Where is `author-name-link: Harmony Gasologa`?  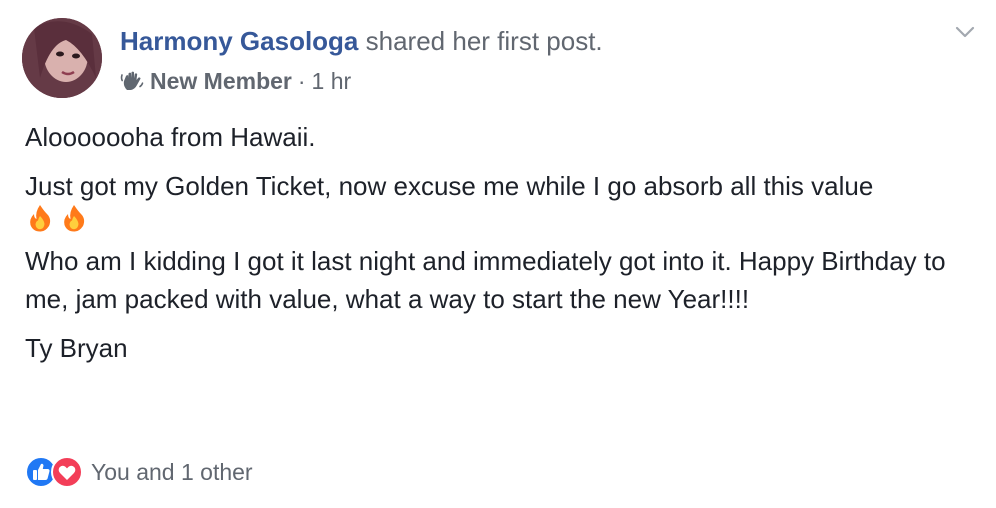 author-name-link: Harmony Gasologa is located at coordinates (239, 41).